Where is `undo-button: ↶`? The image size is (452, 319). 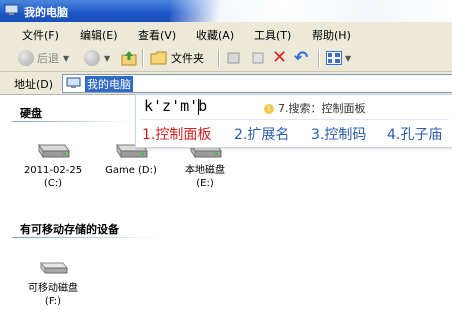
undo-button: ↶ is located at coordinates (301, 58).